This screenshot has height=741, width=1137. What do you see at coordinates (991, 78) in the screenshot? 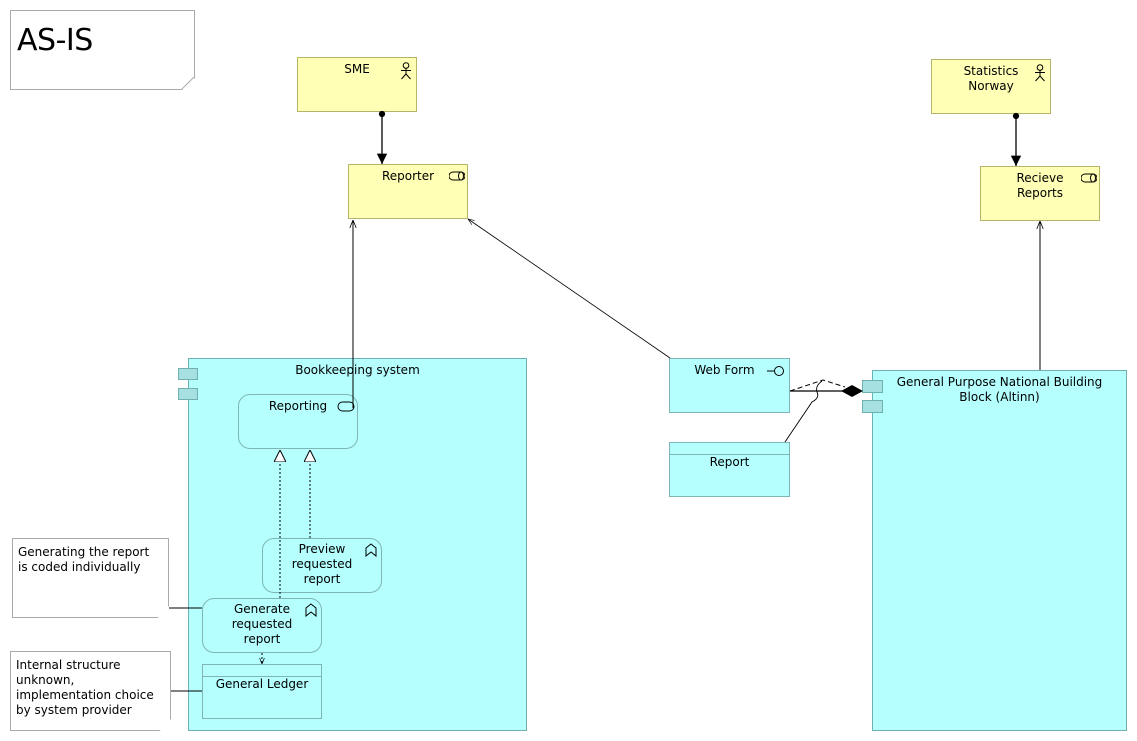
I see `statistics-norway-label: Statistics Norway` at bounding box center [991, 78].